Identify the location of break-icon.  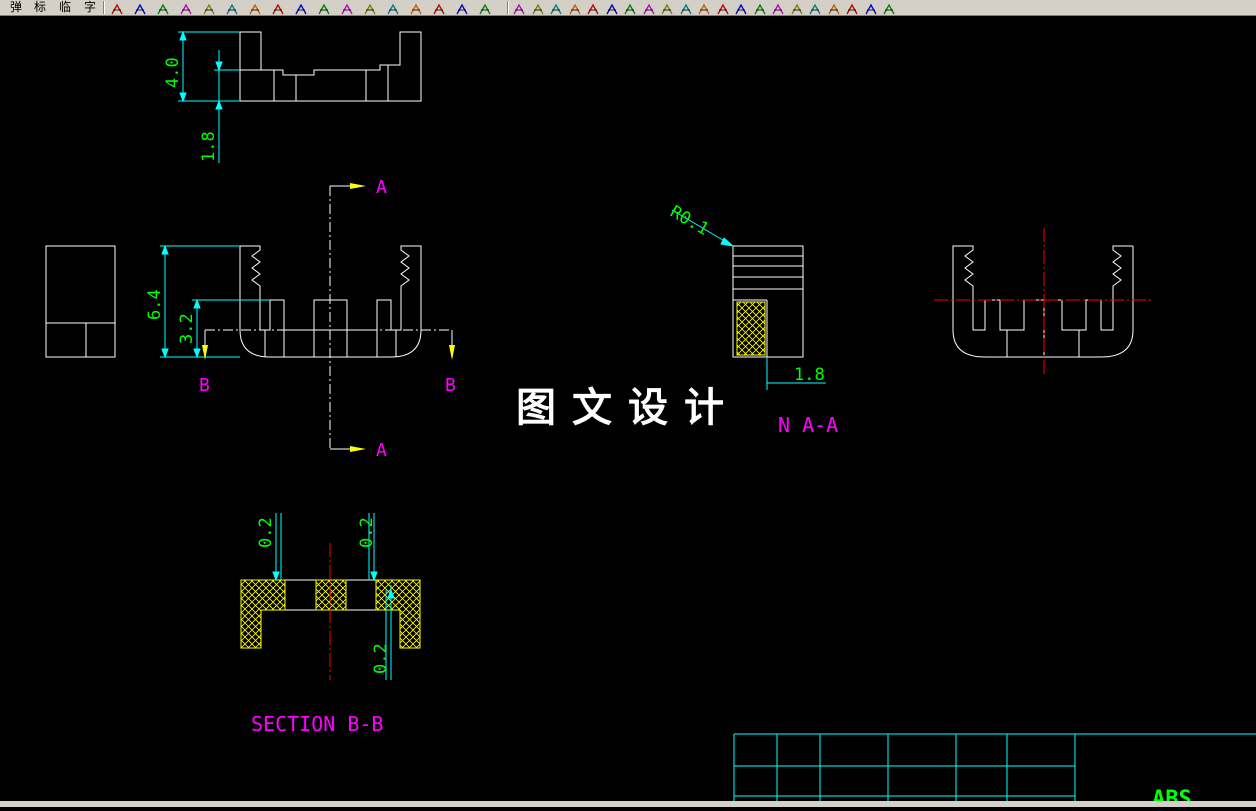
(593, 8).